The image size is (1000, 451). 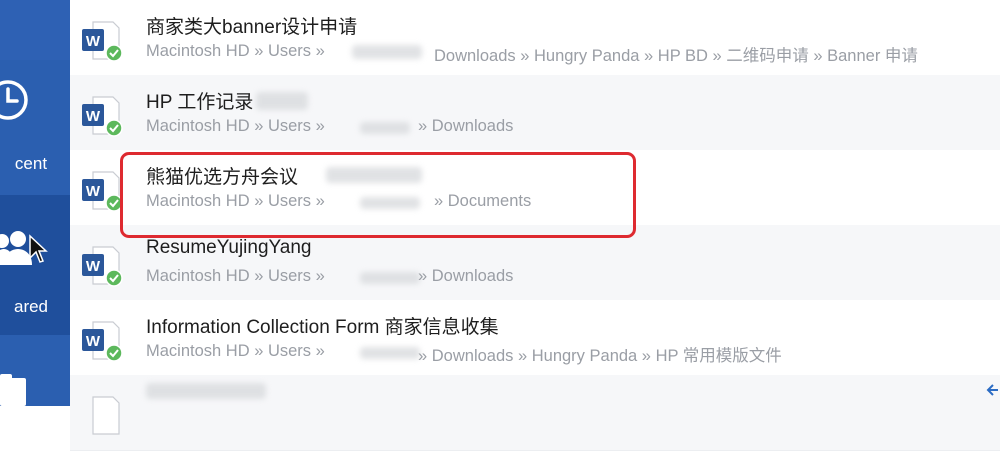 What do you see at coordinates (106, 415) in the screenshot?
I see `word-document-icon` at bounding box center [106, 415].